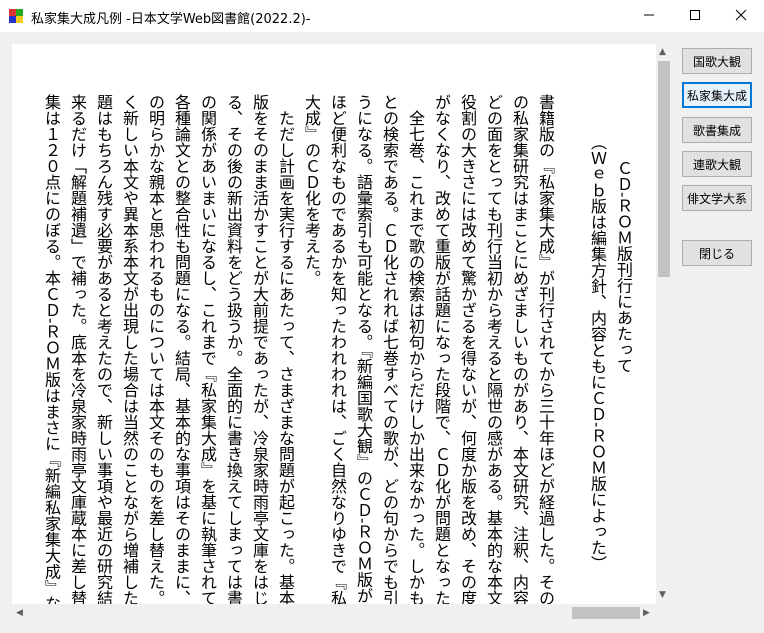 The width and height of the screenshot is (764, 633). I want to click on text-line: との検索である。ＣＤ化されれば七巻すべての歌が、どの句からでも引けるよ, so click(389, 349).